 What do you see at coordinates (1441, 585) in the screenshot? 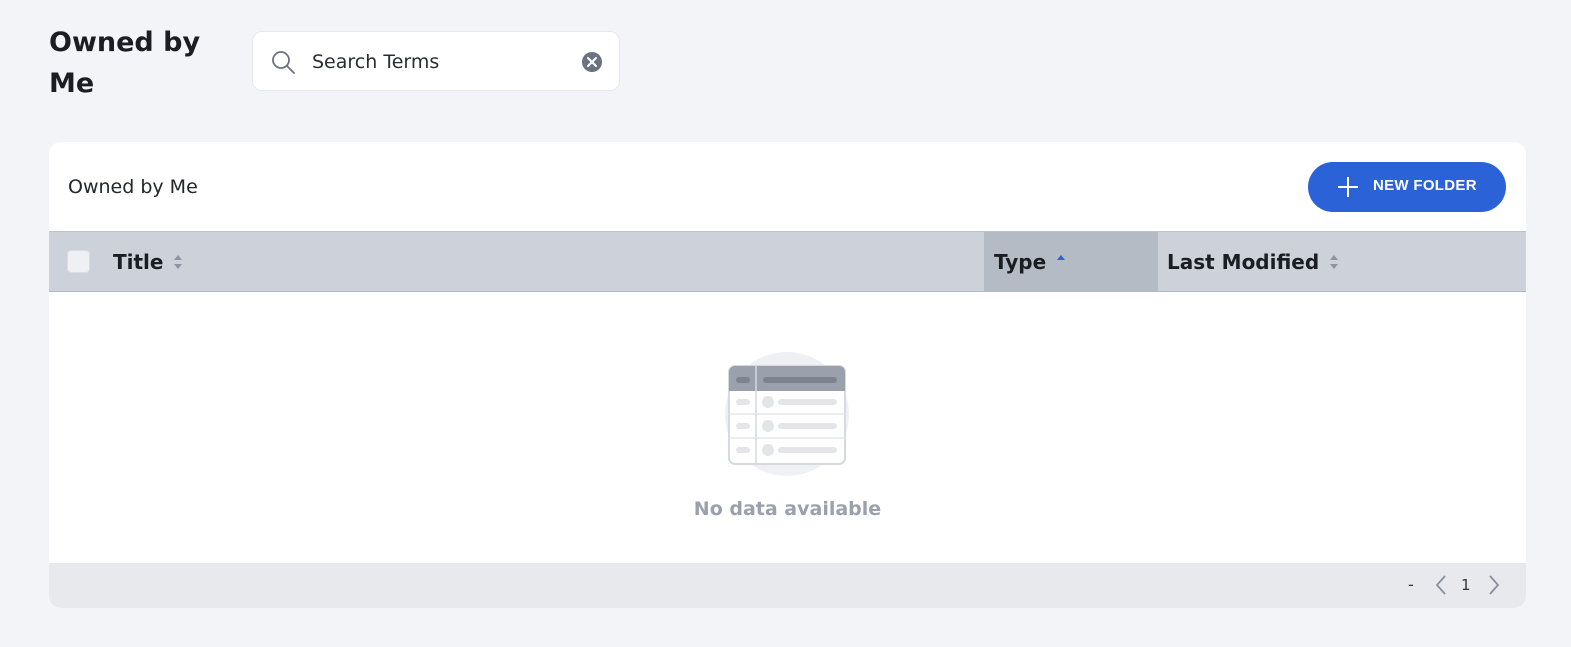
I see `chevron-left-icon` at bounding box center [1441, 585].